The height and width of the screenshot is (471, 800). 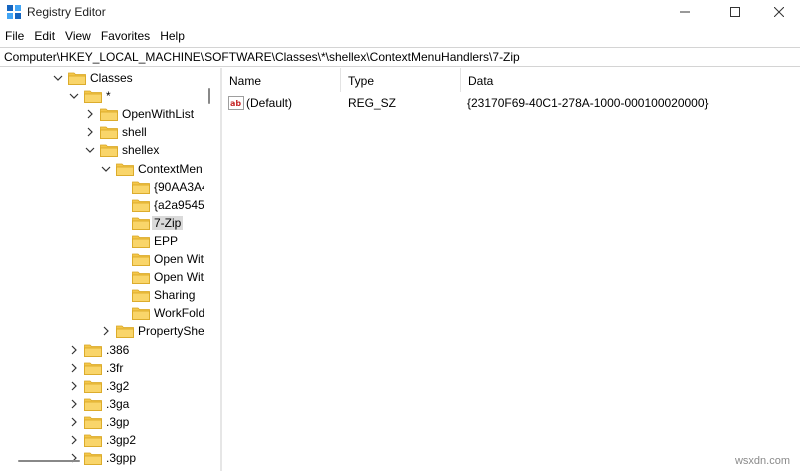 I want to click on string-value-icon: ab, so click(x=236, y=103).